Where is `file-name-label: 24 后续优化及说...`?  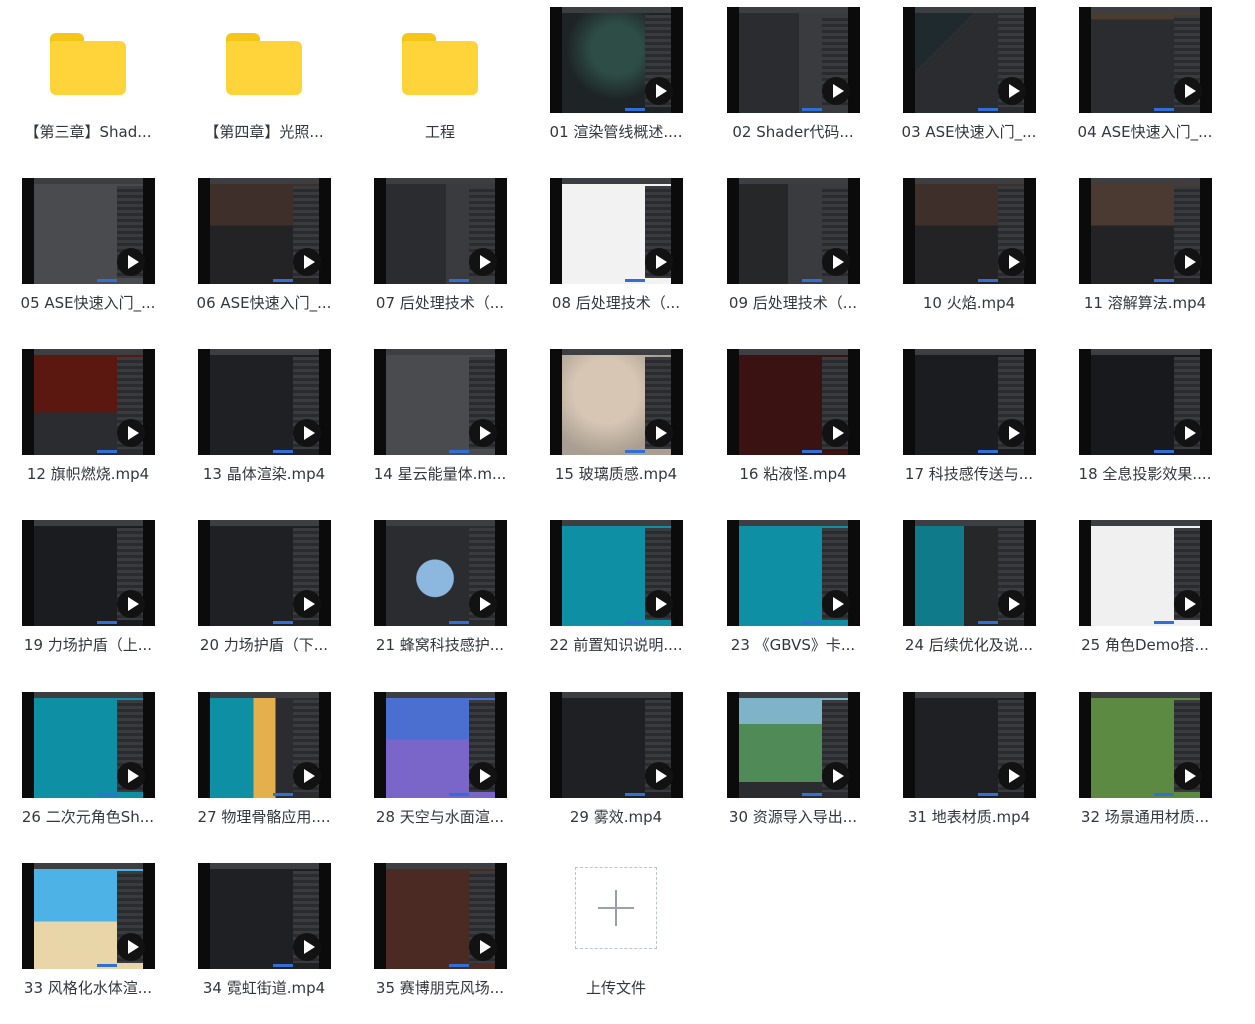
file-name-label: 24 后续优化及说... is located at coordinates (969, 645).